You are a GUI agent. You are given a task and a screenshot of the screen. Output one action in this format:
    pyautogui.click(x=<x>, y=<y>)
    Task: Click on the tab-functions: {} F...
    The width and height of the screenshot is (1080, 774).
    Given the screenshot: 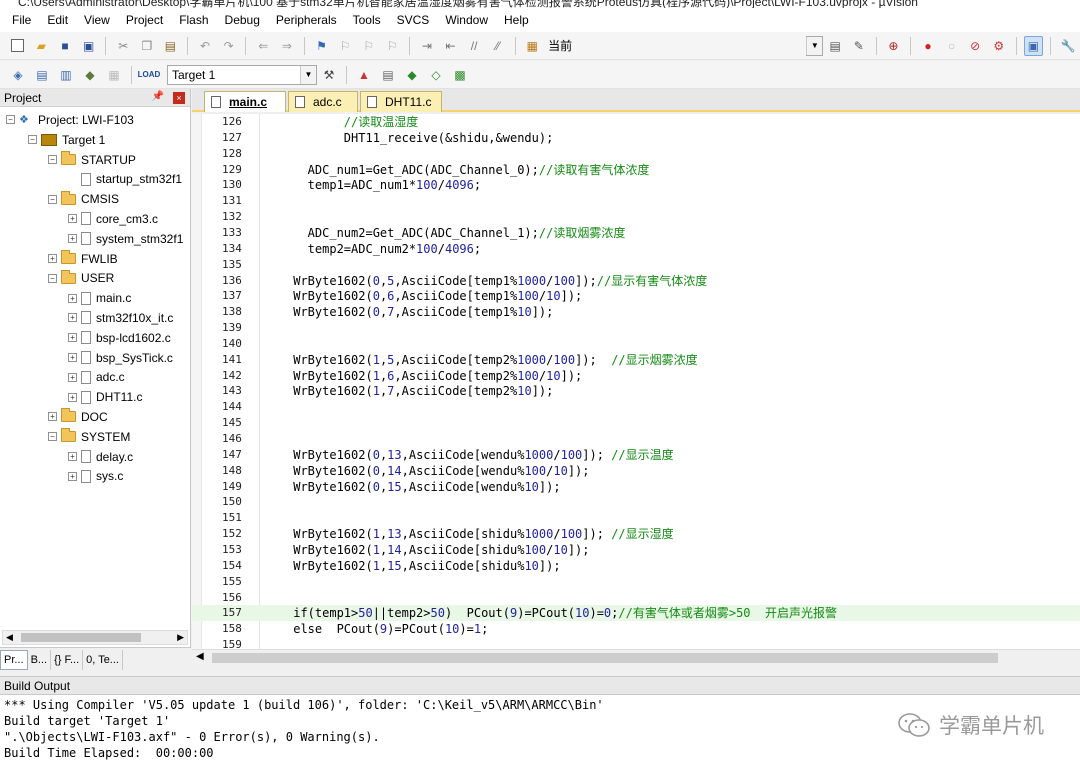 What is the action you would take?
    pyautogui.click(x=67, y=659)
    